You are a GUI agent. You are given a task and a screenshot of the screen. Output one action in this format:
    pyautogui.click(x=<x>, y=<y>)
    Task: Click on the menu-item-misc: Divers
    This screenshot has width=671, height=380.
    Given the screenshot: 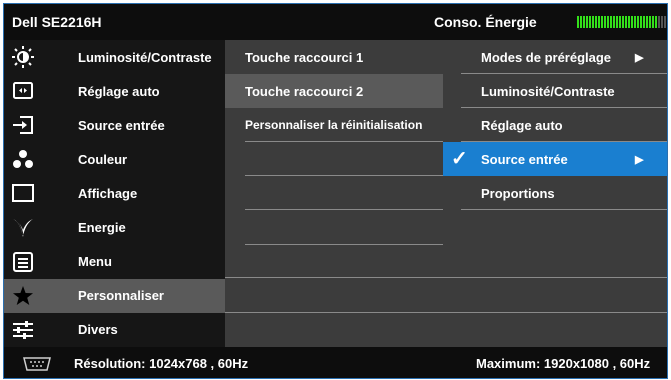 What is the action you would take?
    pyautogui.click(x=114, y=330)
    